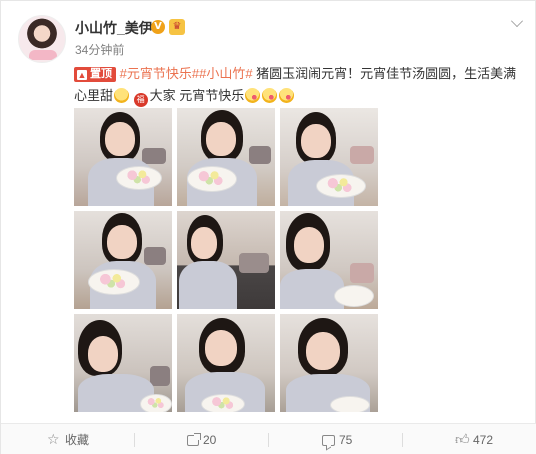 This screenshot has height=454, width=536. Describe the element at coordinates (114, 28) in the screenshot. I see `username: 小山竹_美伊` at that location.